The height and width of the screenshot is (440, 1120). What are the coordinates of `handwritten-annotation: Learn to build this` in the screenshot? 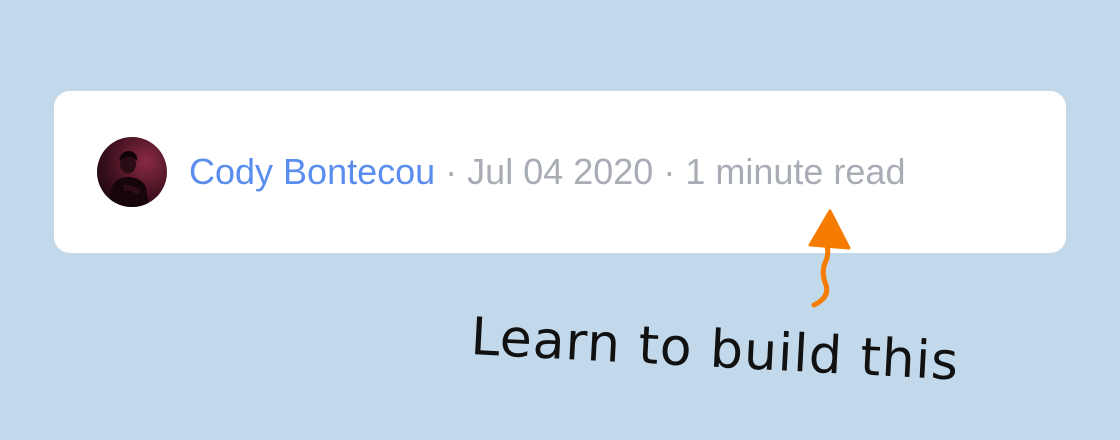 It's located at (715, 350).